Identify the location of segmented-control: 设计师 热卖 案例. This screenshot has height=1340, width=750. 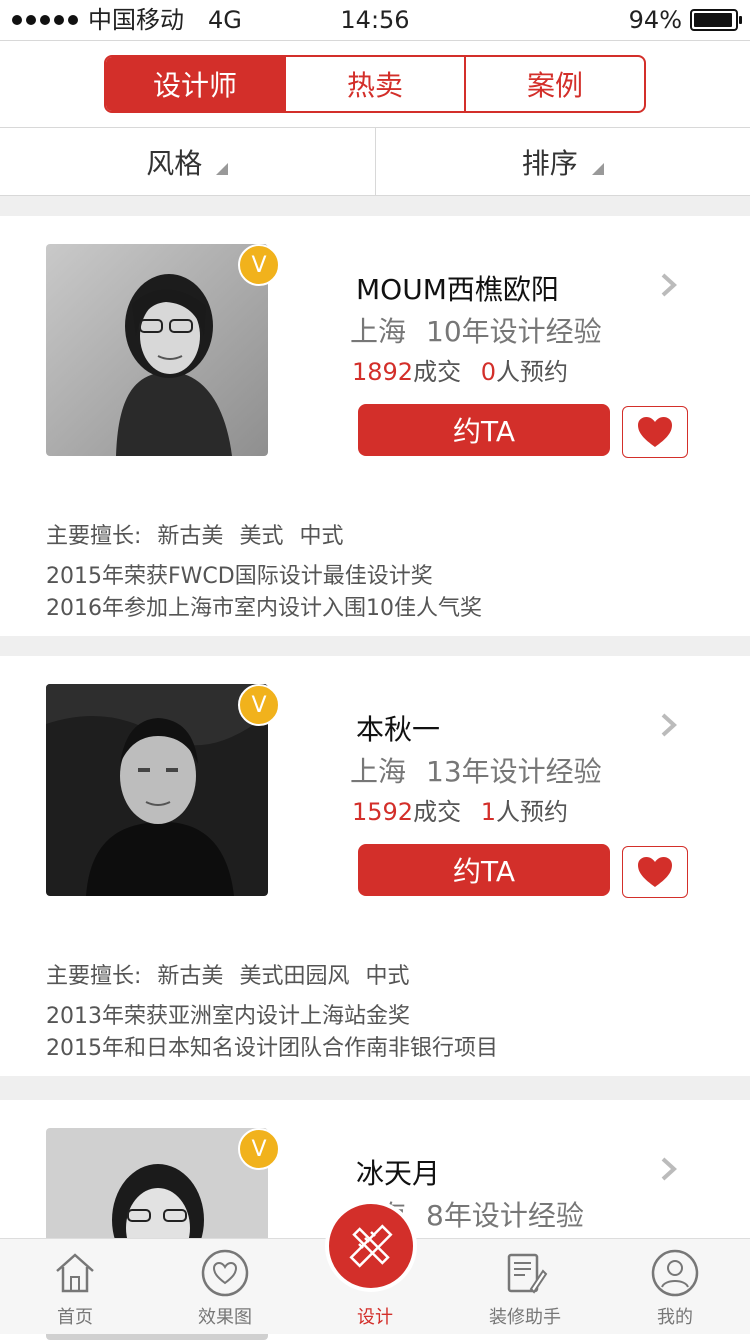
(375, 84).